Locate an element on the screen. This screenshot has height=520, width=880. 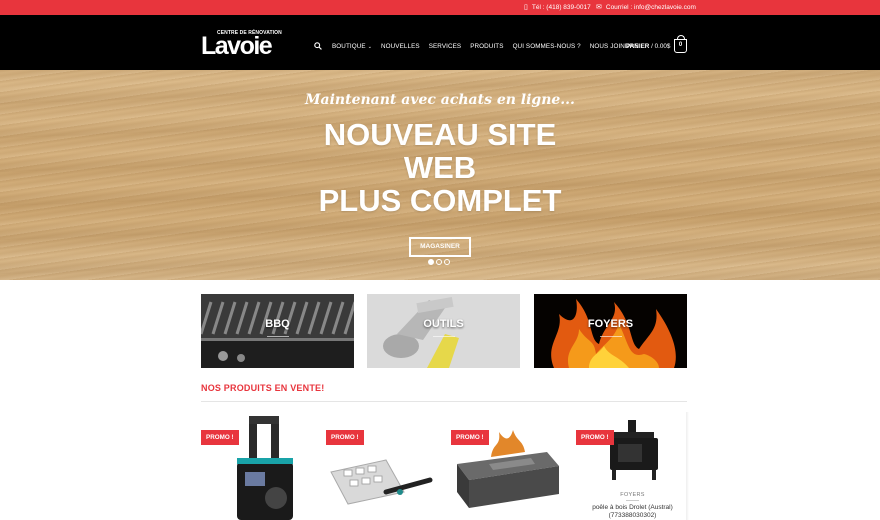
nav-label: BOUTIQUE is located at coordinates (349, 46).